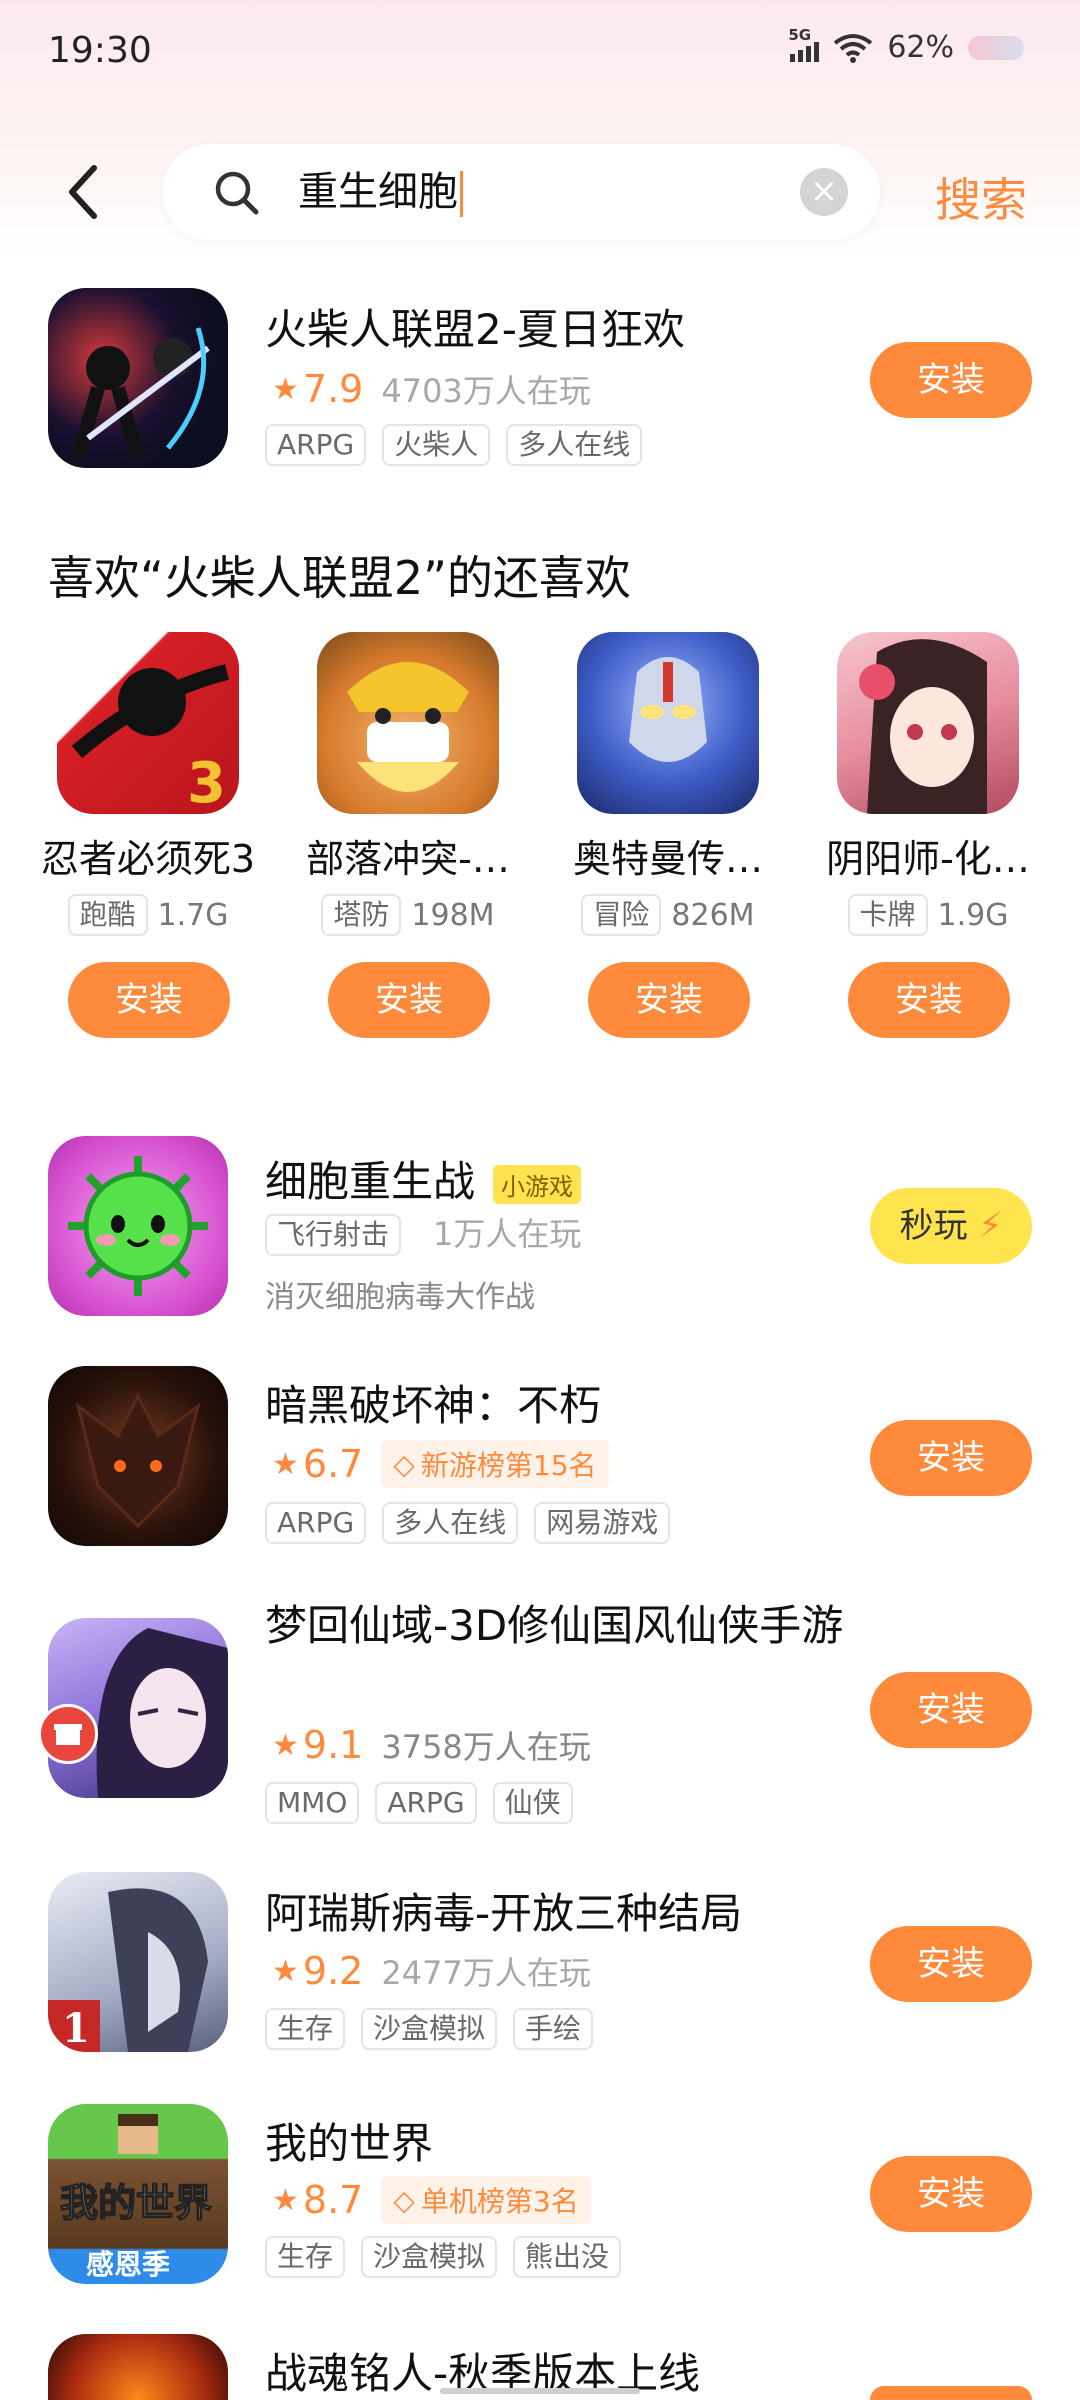 Image resolution: width=1080 pixels, height=2400 pixels. I want to click on back-arrow-icon, so click(82, 192).